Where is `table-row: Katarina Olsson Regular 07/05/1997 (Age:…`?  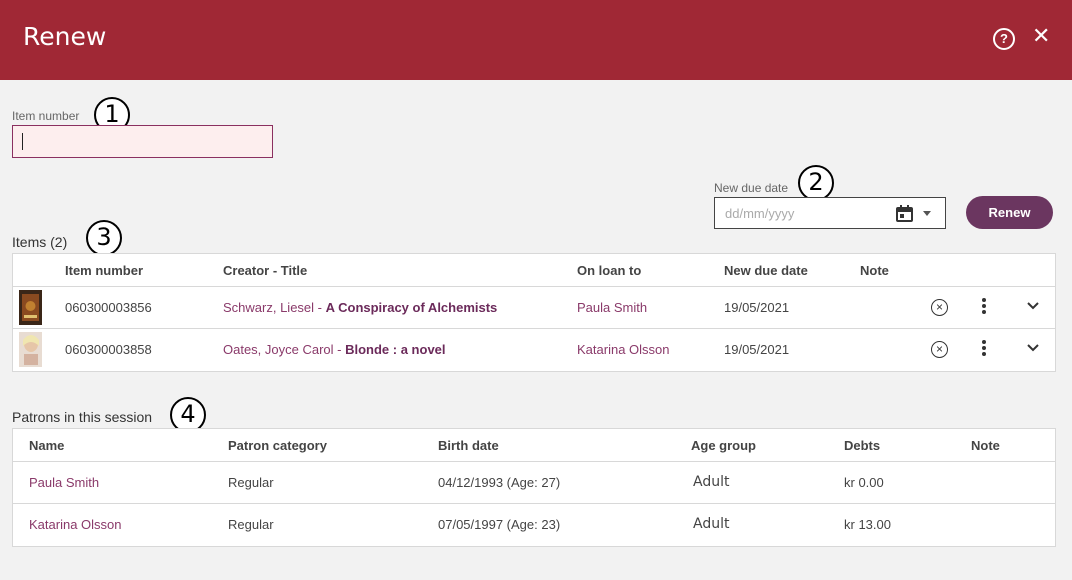 table-row: Katarina Olsson Regular 07/05/1997 (Age:… is located at coordinates (534, 525).